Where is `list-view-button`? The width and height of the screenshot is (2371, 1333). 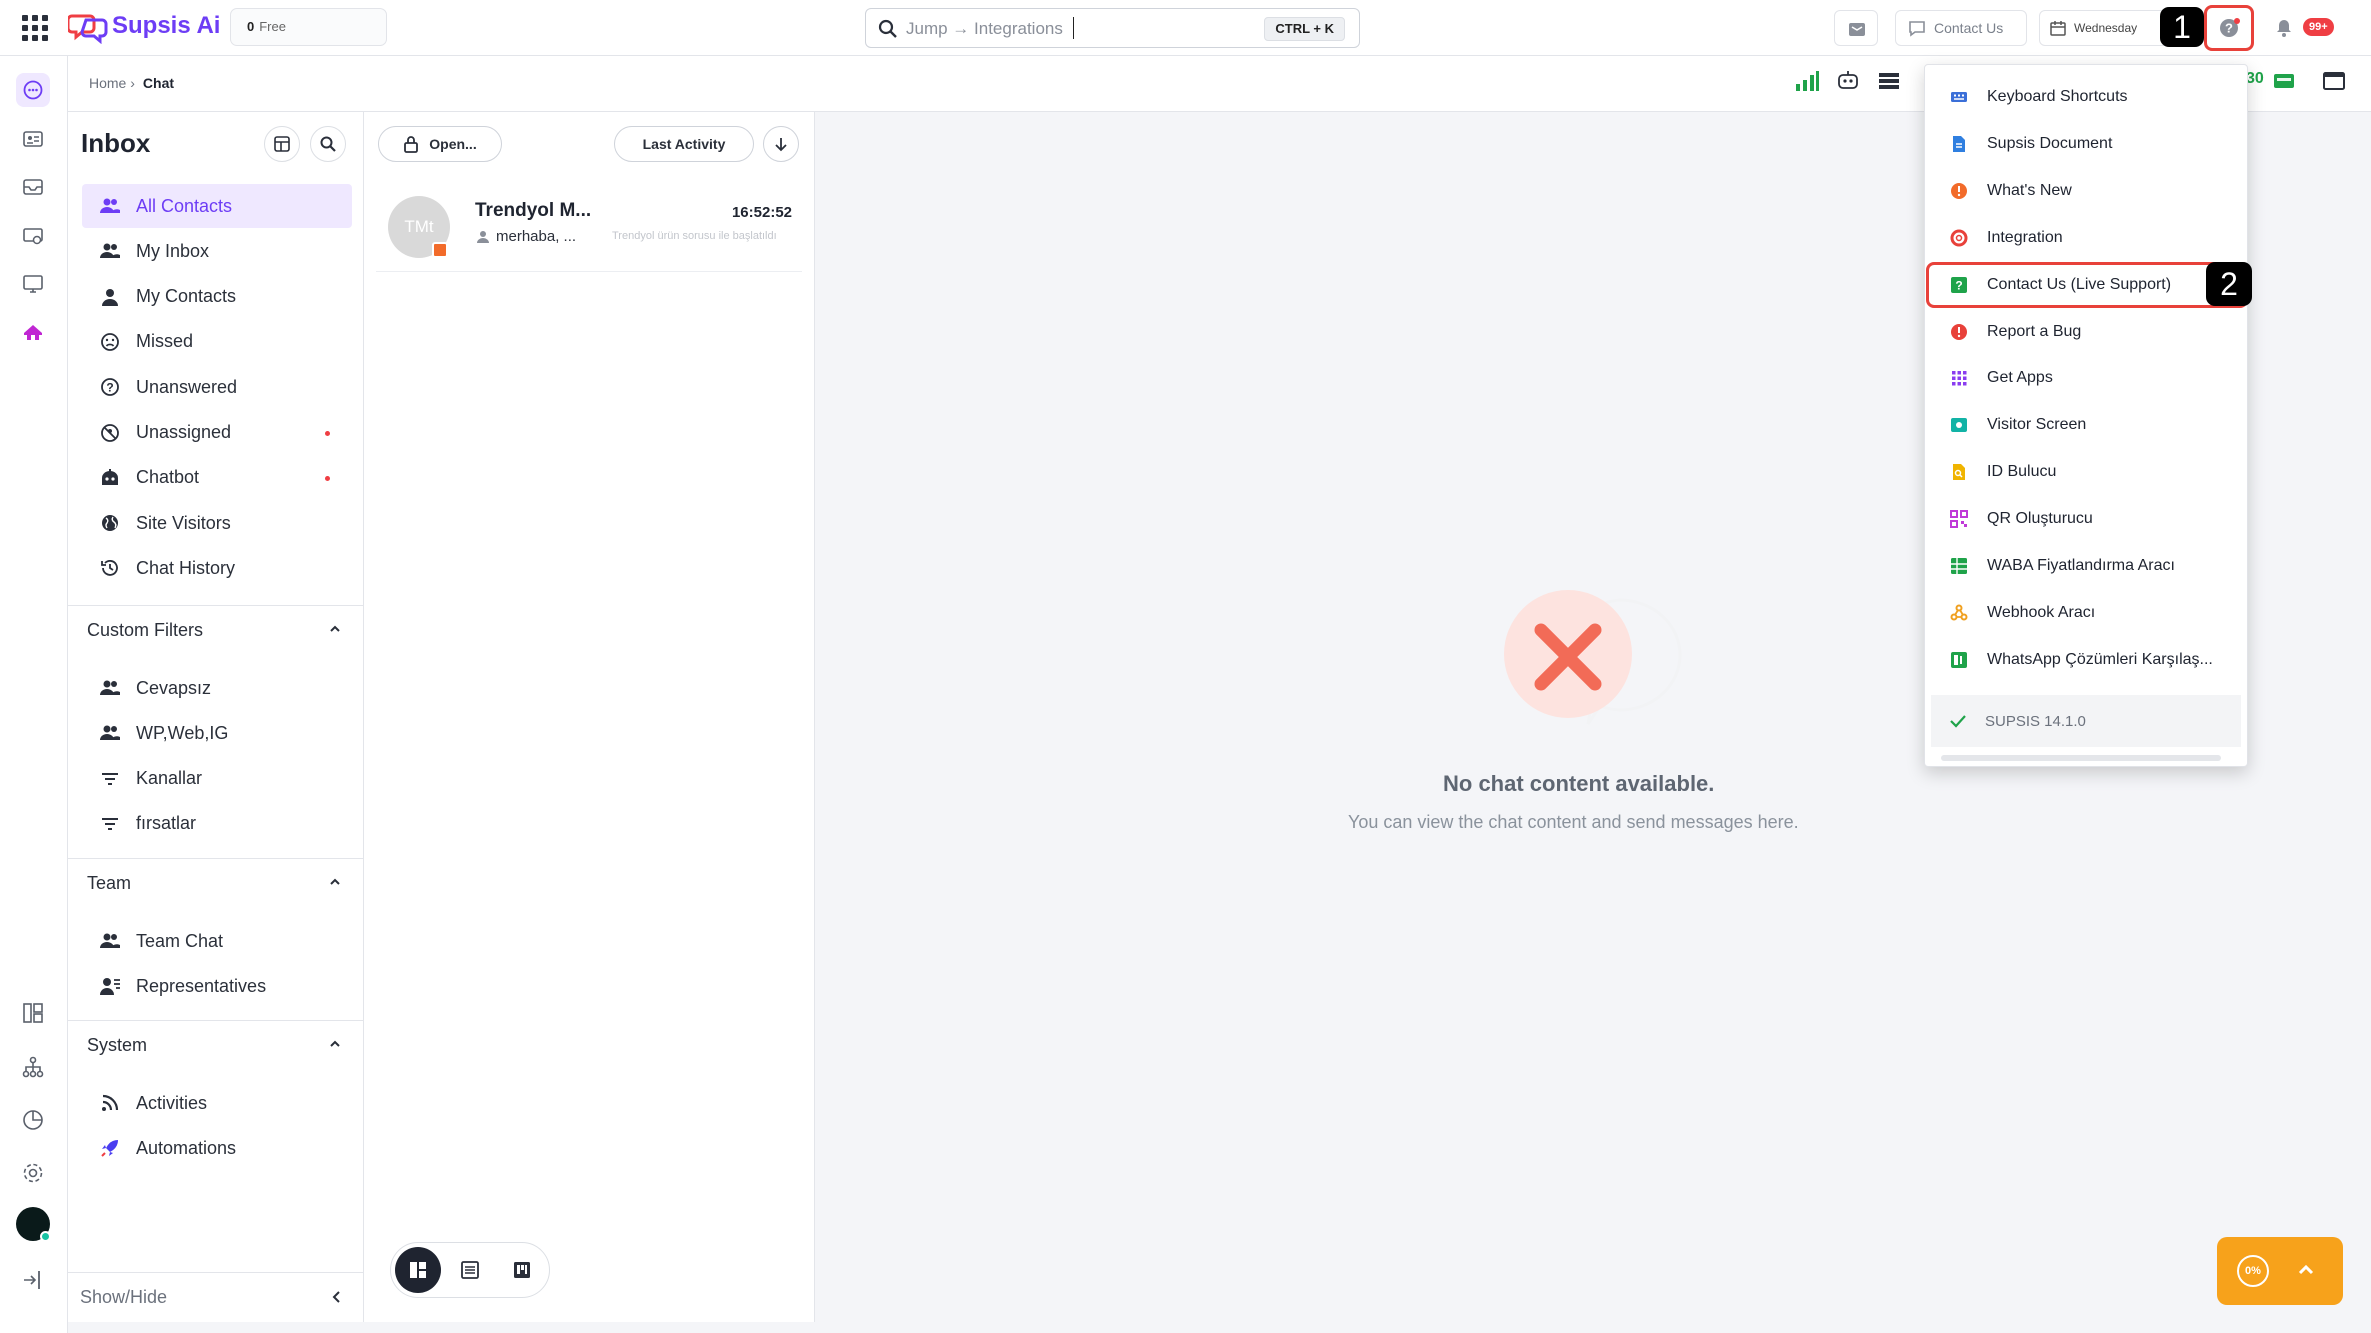
list-view-button is located at coordinates (470, 1270).